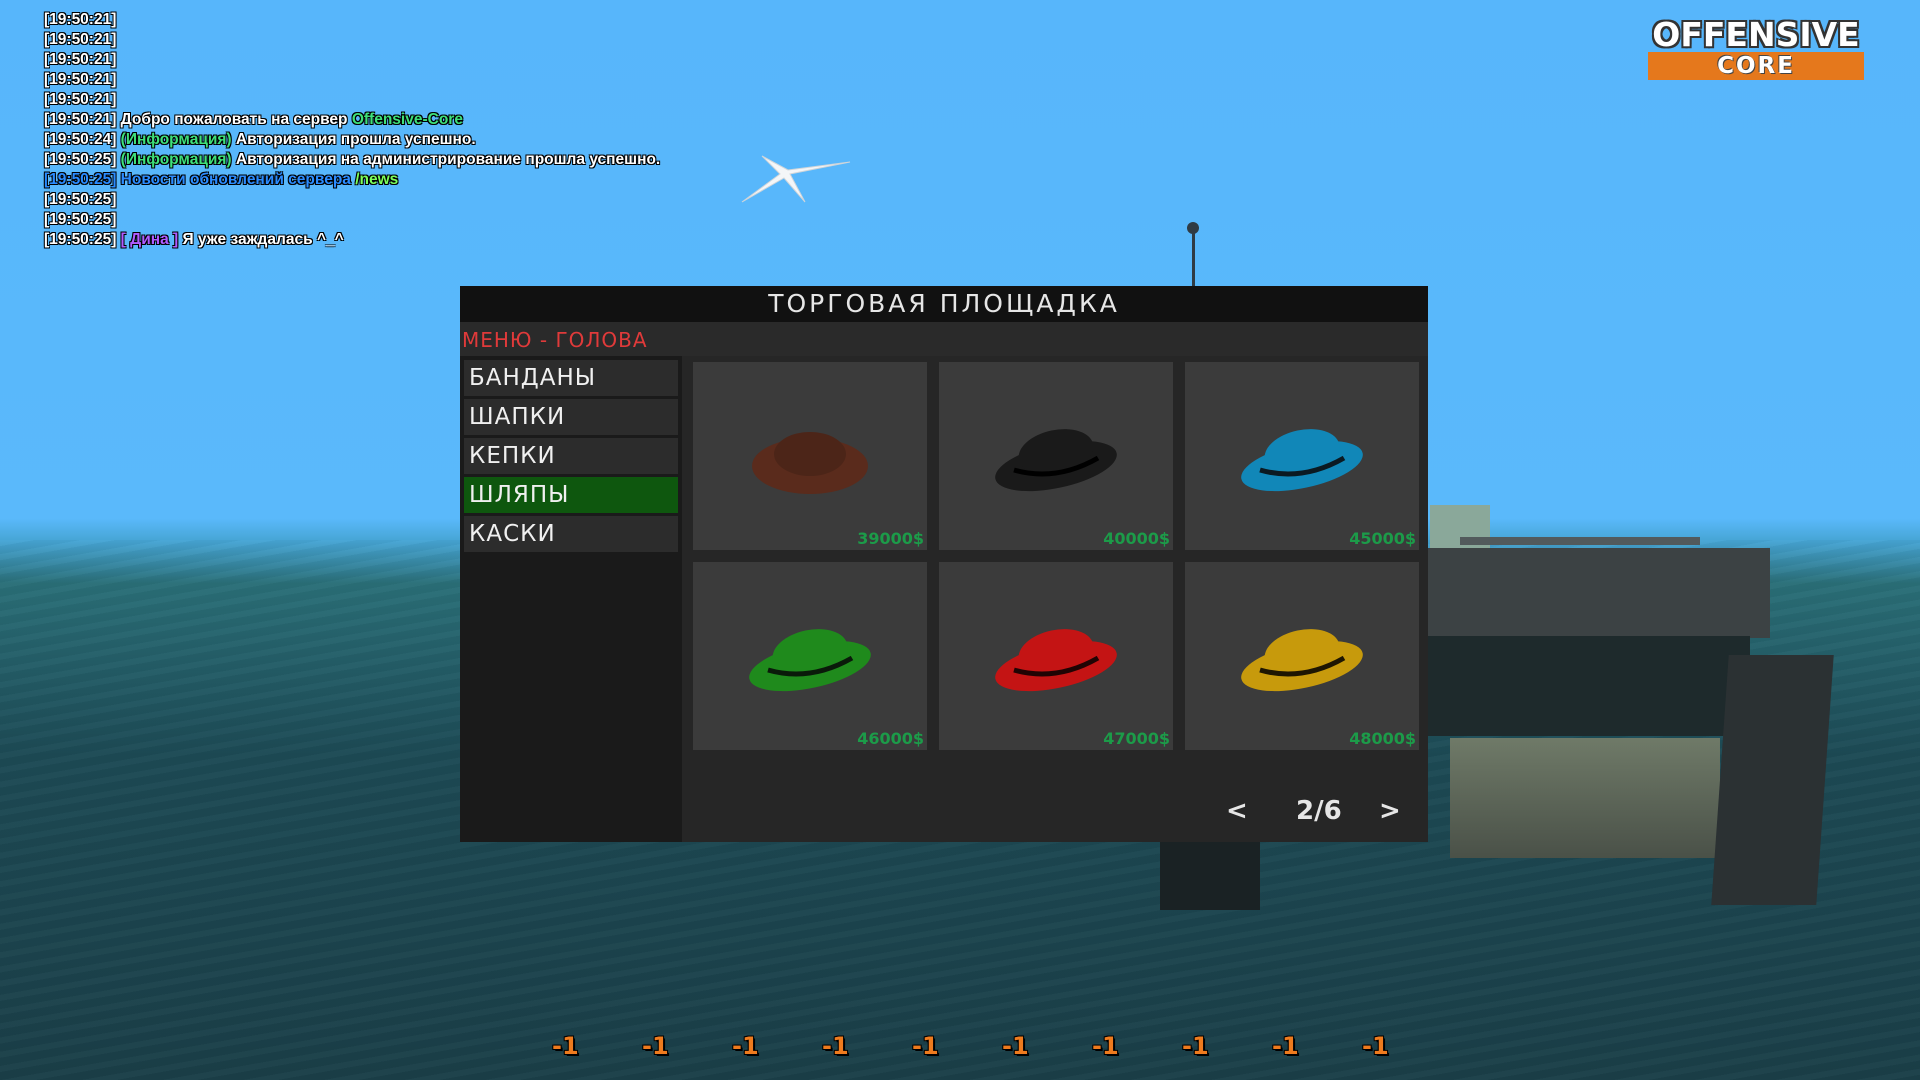 The image size is (1920, 1080). I want to click on green-hat-icon, so click(810, 660).